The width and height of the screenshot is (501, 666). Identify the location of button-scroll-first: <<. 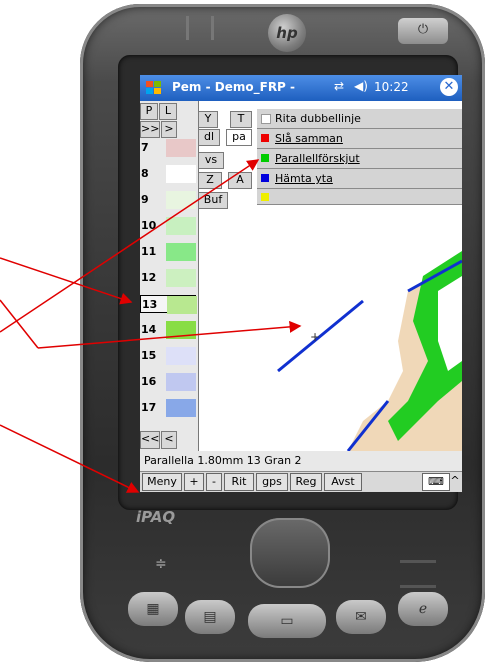
(150, 440).